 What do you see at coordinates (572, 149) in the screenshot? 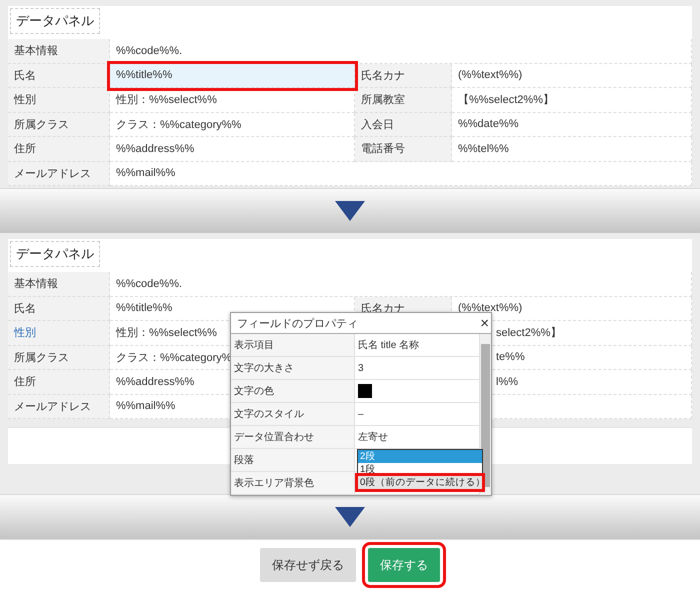
I see `field-value: %%tel%%` at bounding box center [572, 149].